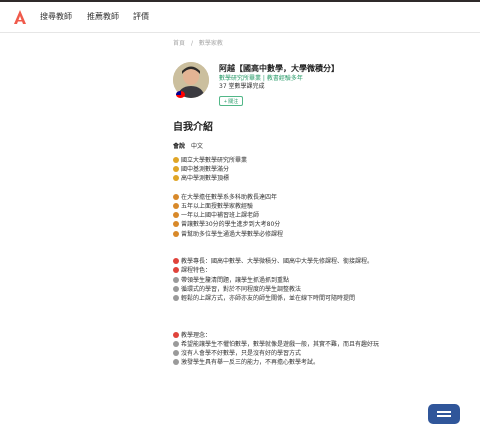 The image size is (480, 424). What do you see at coordinates (197, 146) in the screenshot?
I see `language-value: 中文` at bounding box center [197, 146].